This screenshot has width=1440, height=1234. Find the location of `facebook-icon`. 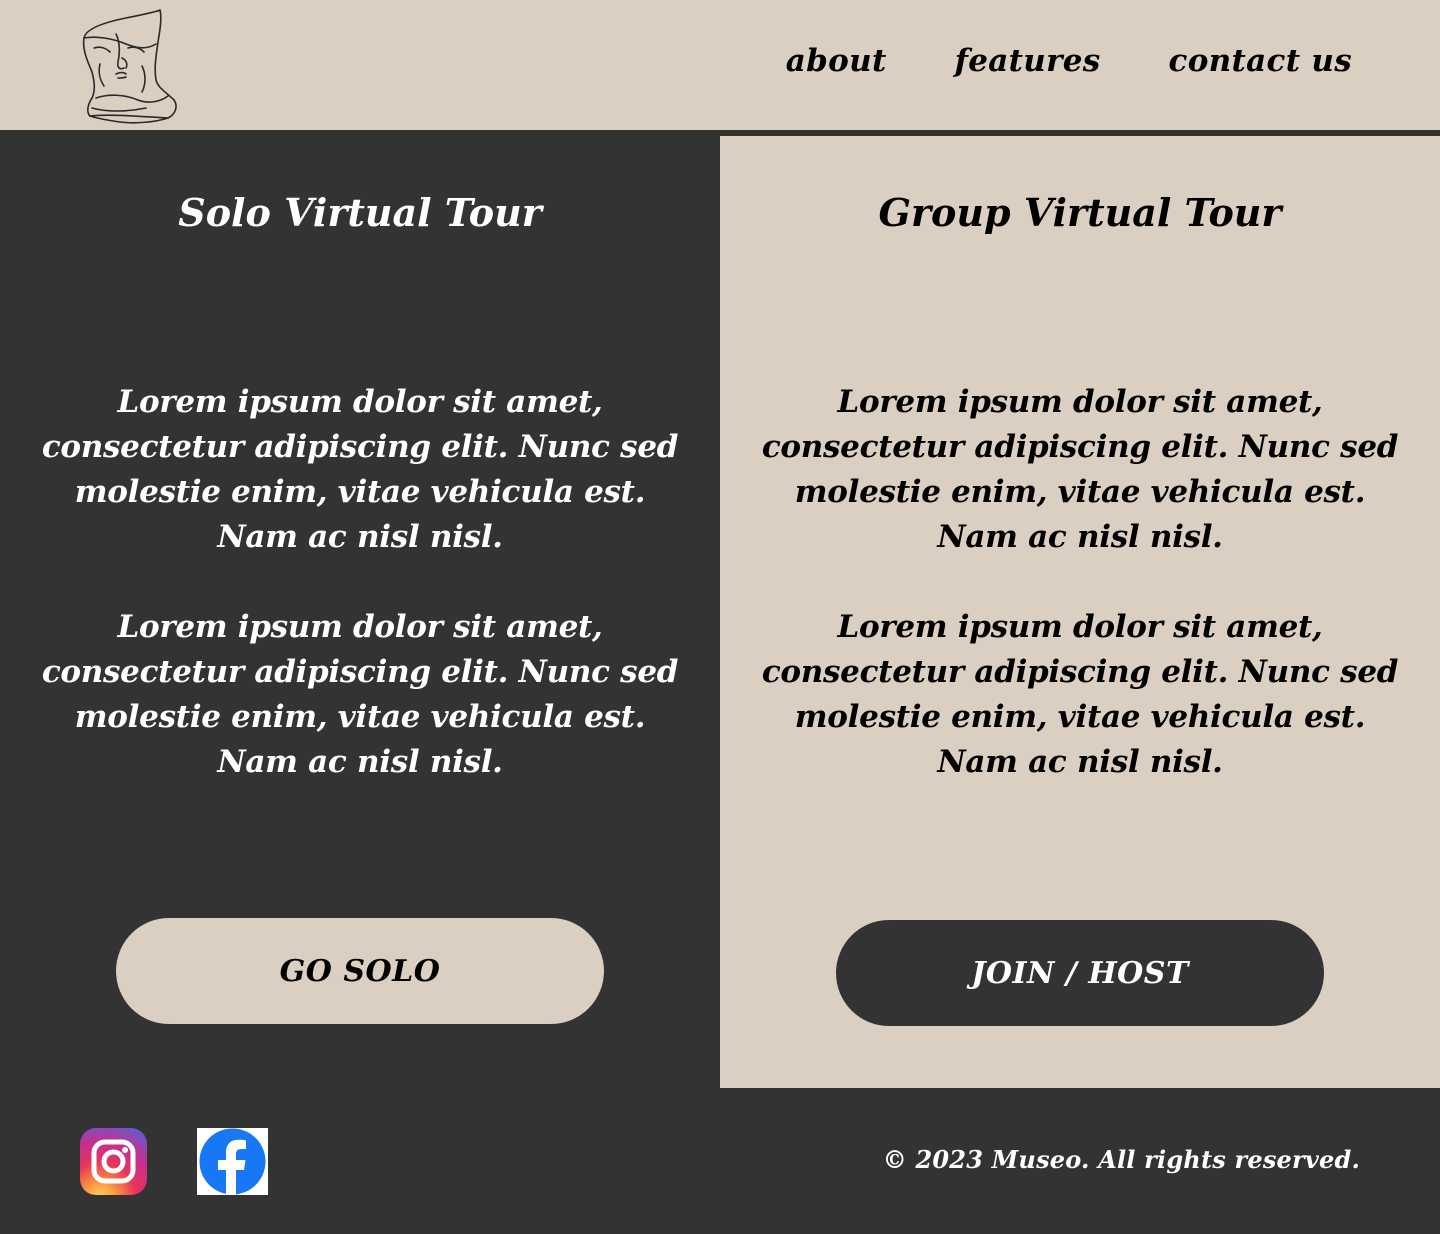

facebook-icon is located at coordinates (232, 1161).